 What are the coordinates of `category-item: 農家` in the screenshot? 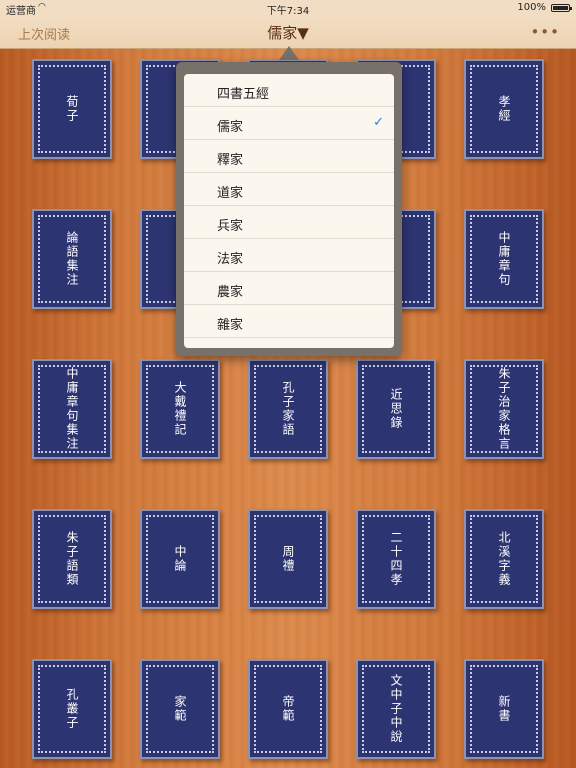 It's located at (289, 288).